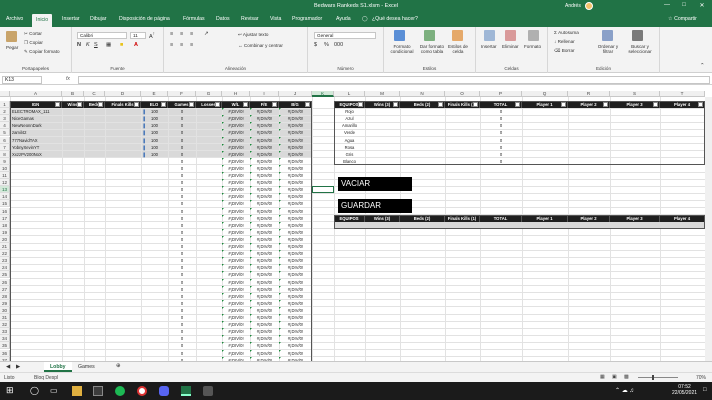  Describe the element at coordinates (5, 175) in the screenshot. I see `row-header: 11` at that location.